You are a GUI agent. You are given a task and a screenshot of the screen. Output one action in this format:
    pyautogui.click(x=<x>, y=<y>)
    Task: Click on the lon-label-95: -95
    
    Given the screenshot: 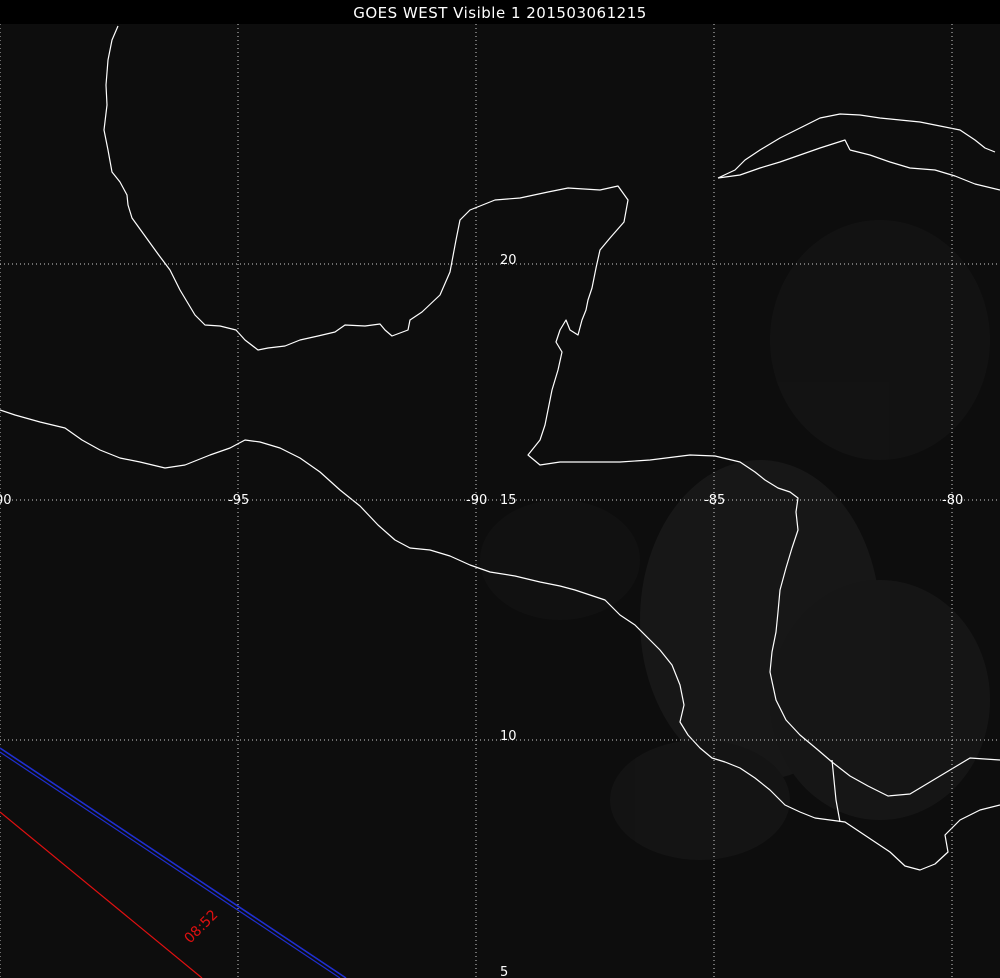 What is the action you would take?
    pyautogui.click(x=238, y=500)
    